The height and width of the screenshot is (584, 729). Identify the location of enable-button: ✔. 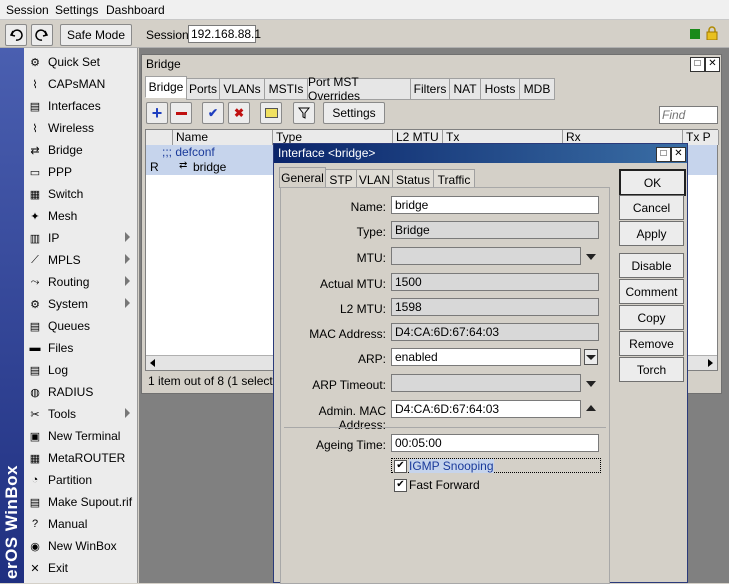
(213, 113).